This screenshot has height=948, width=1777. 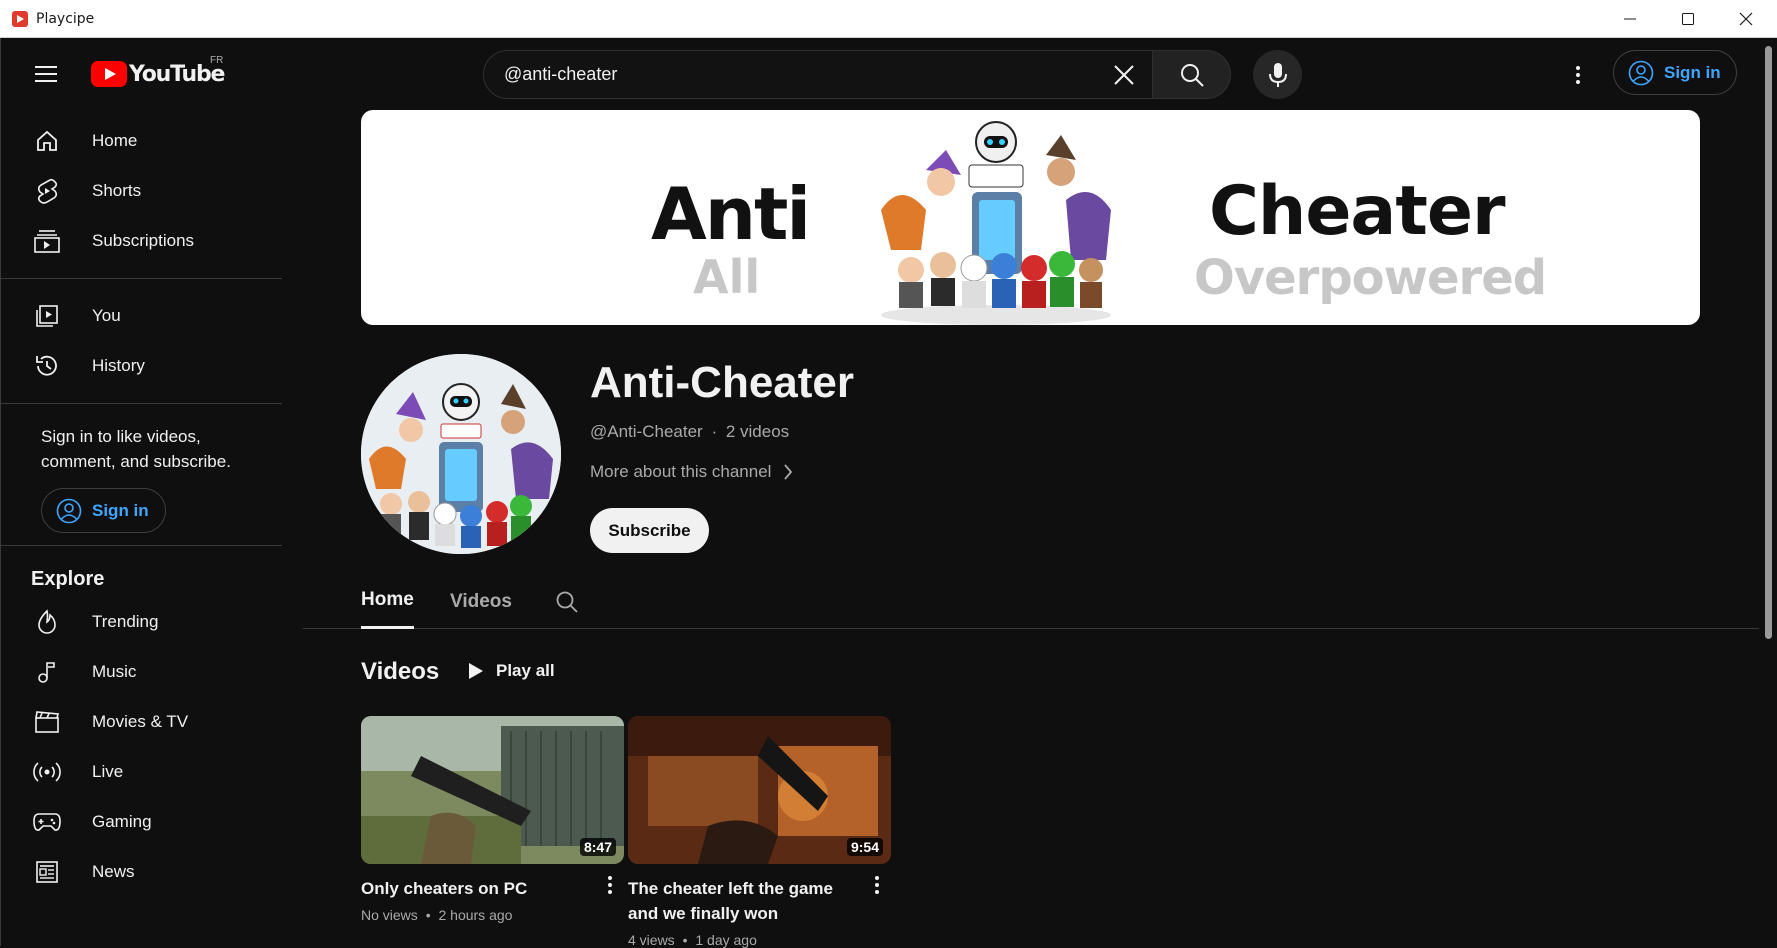 I want to click on play-all-button: Play all, so click(x=511, y=671).